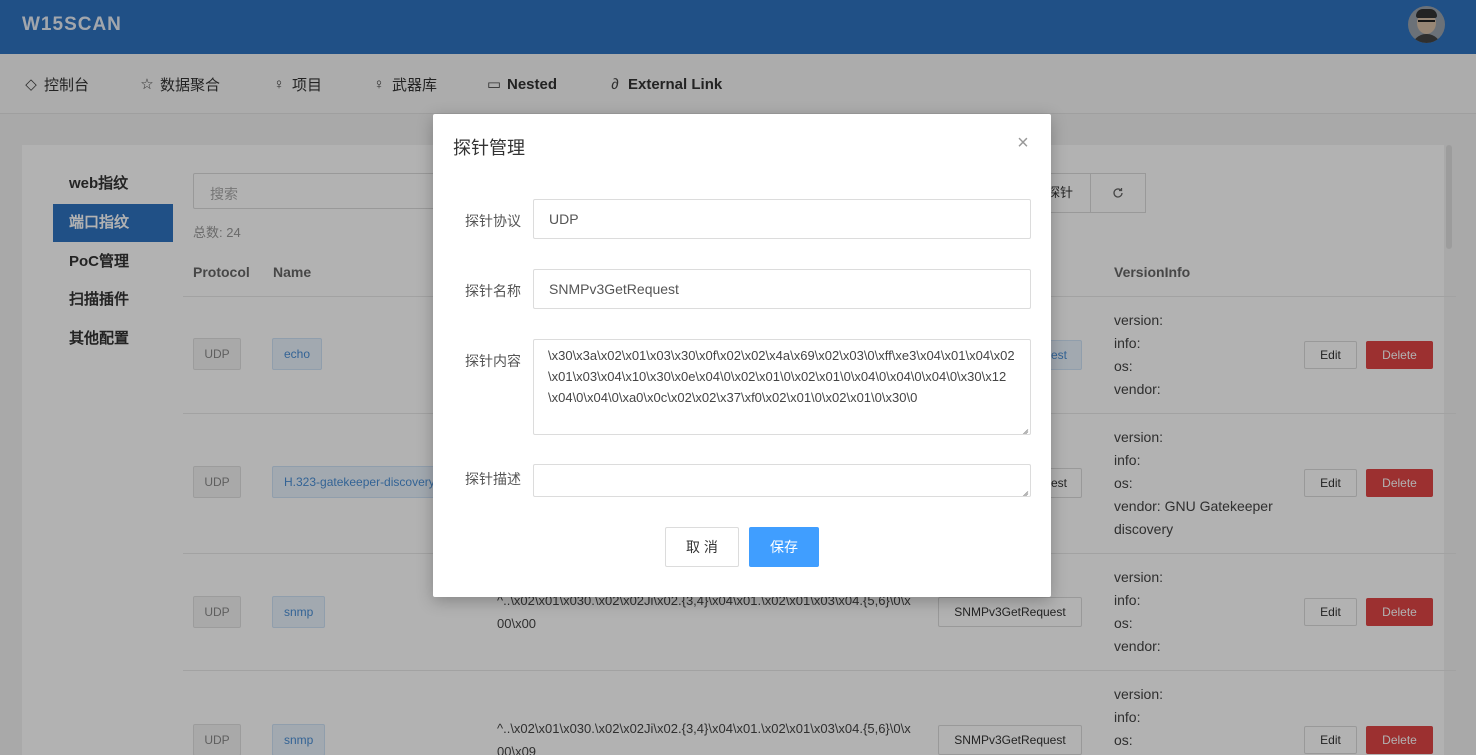 The width and height of the screenshot is (1476, 755). Describe the element at coordinates (782, 219) in the screenshot. I see `protocol-field: UDP` at that location.